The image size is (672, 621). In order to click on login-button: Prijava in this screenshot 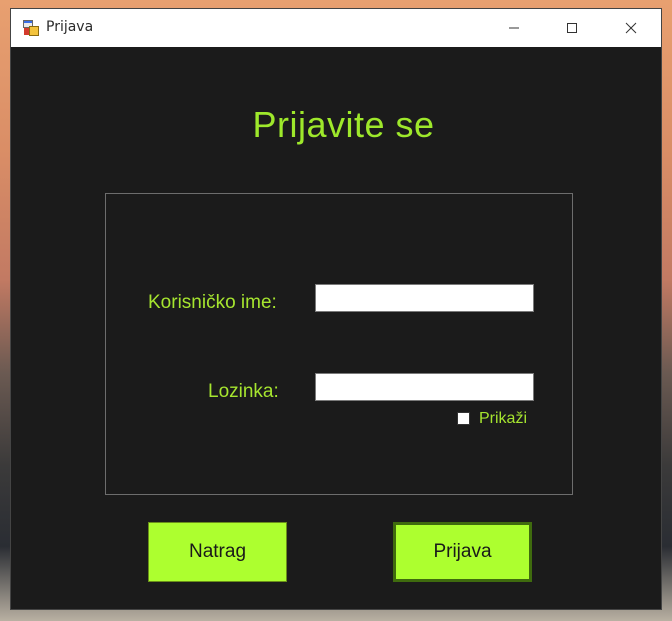, I will do `click(462, 552)`.